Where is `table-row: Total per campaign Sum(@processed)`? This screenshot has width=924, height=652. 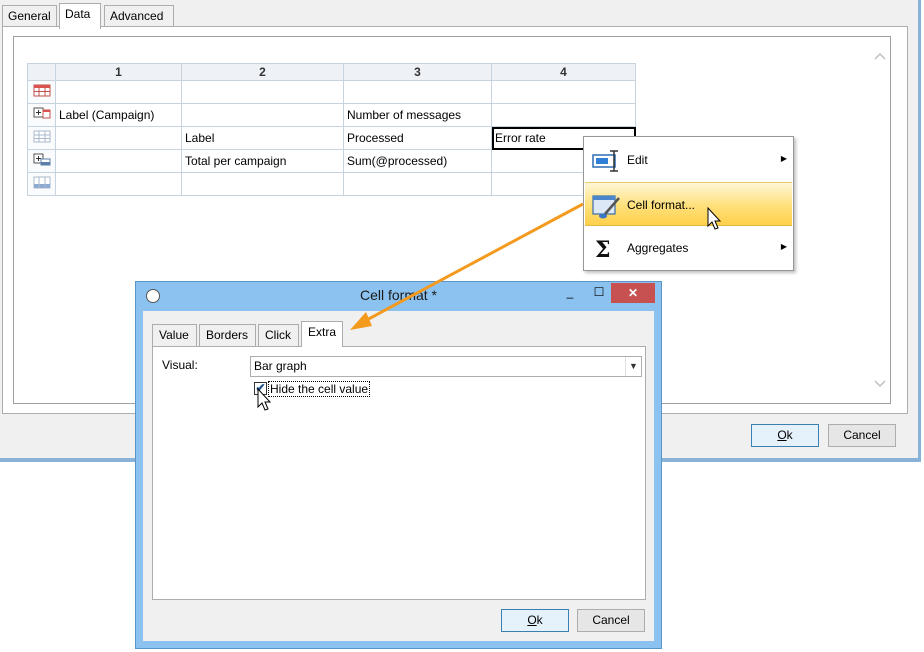 table-row: Total per campaign Sum(@processed) is located at coordinates (331, 161).